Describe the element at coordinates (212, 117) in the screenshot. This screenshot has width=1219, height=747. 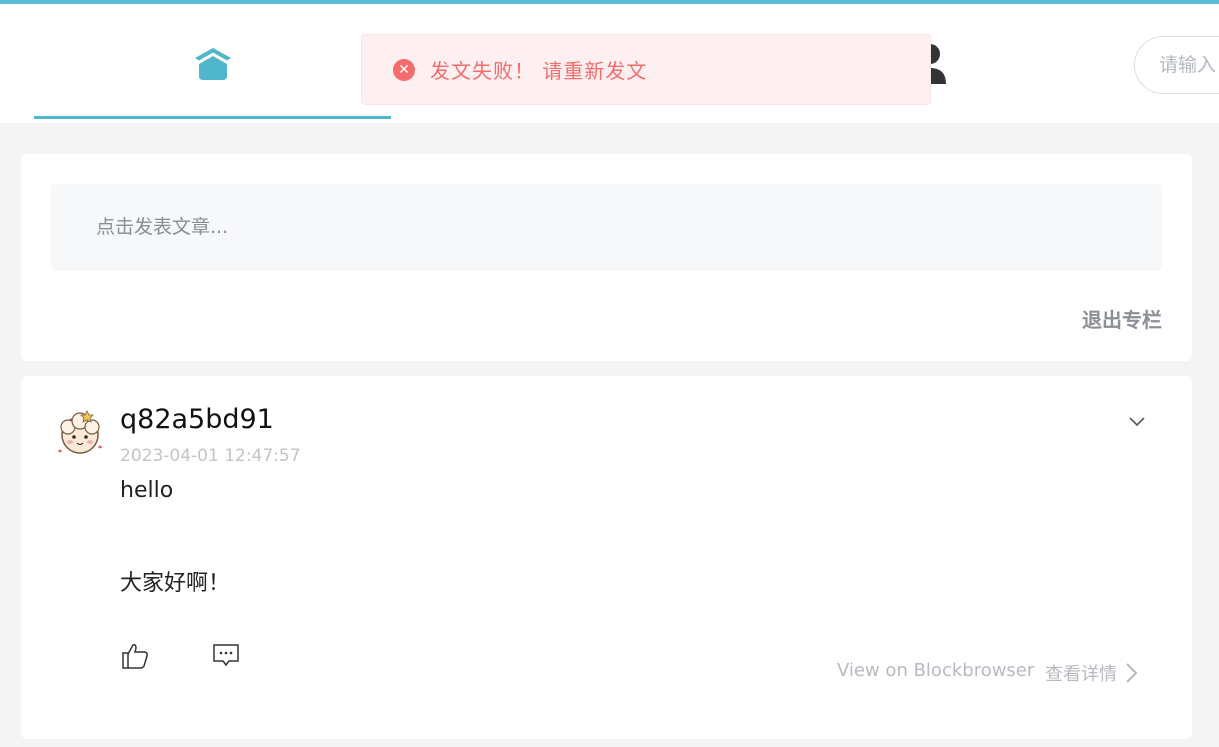
I see `active-tab-underline` at that location.